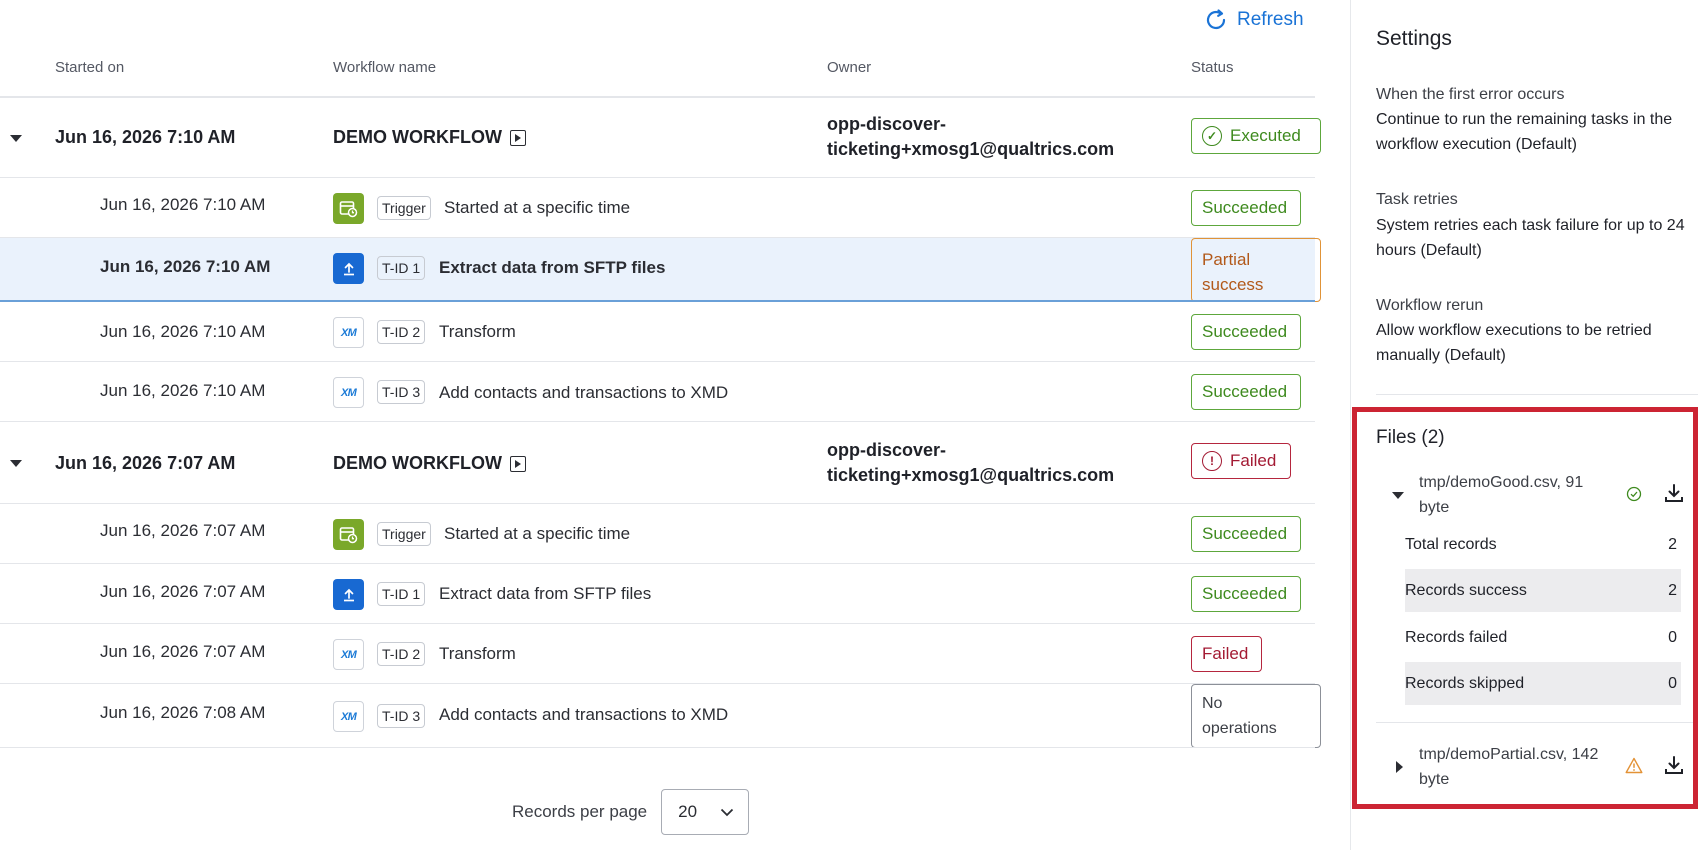 The width and height of the screenshot is (1700, 850). What do you see at coordinates (1241, 461) in the screenshot?
I see `status-badge: ! Failed` at bounding box center [1241, 461].